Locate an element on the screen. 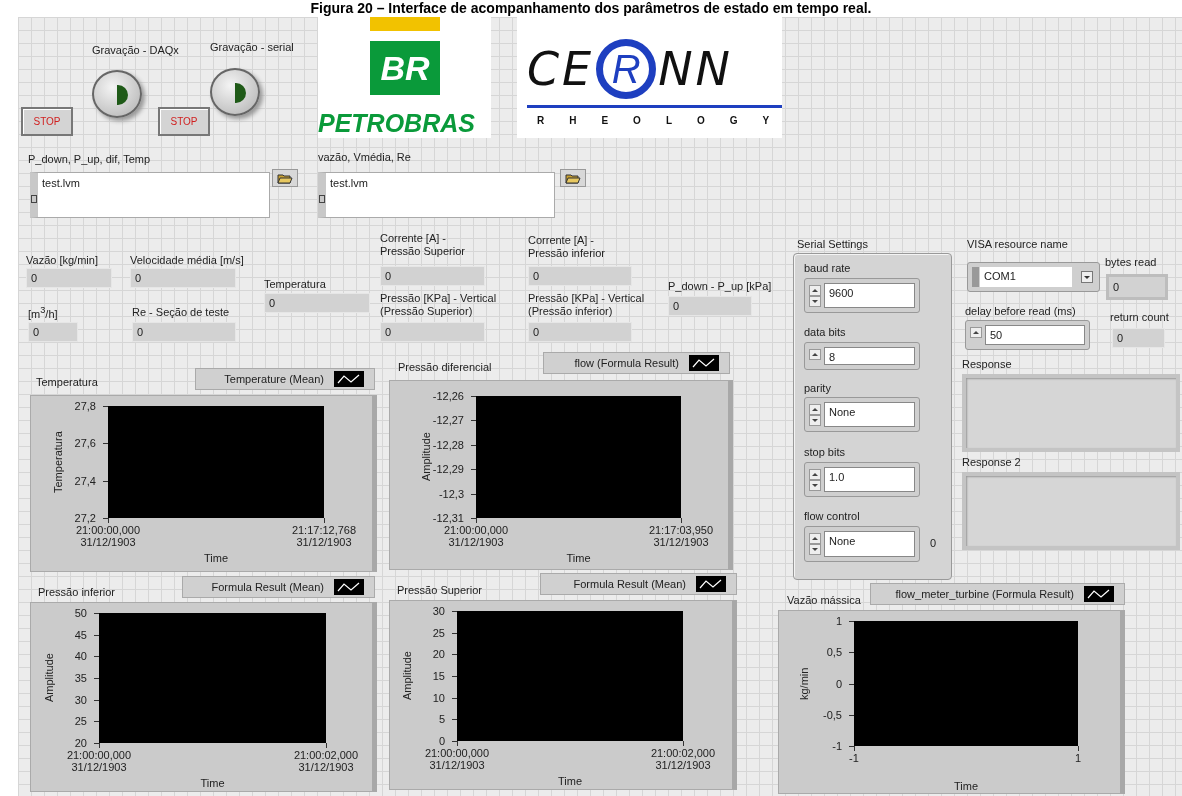 Image resolution: width=1182 pixels, height=796 pixels. indicator-label: Velocidade média [m/s] is located at coordinates (187, 260).